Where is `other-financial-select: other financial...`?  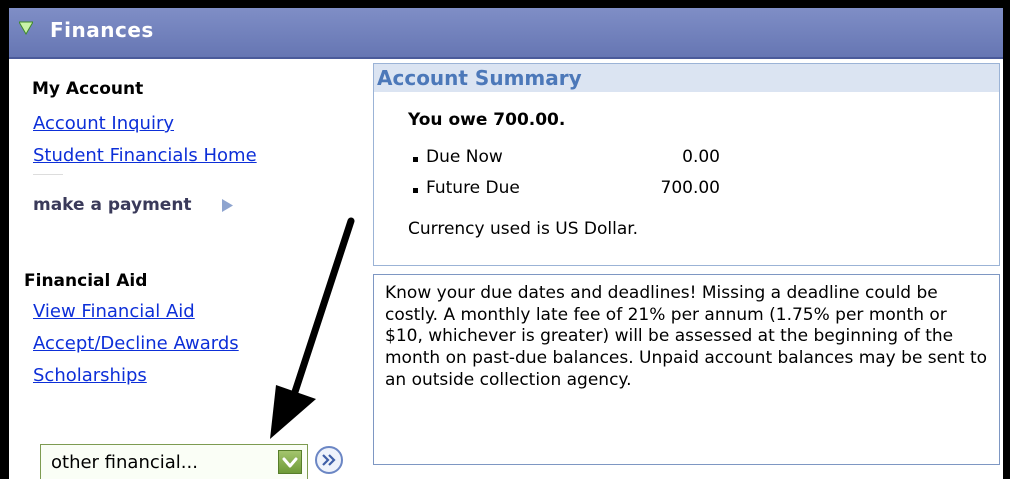
other-financial-select: other financial... is located at coordinates (174, 461).